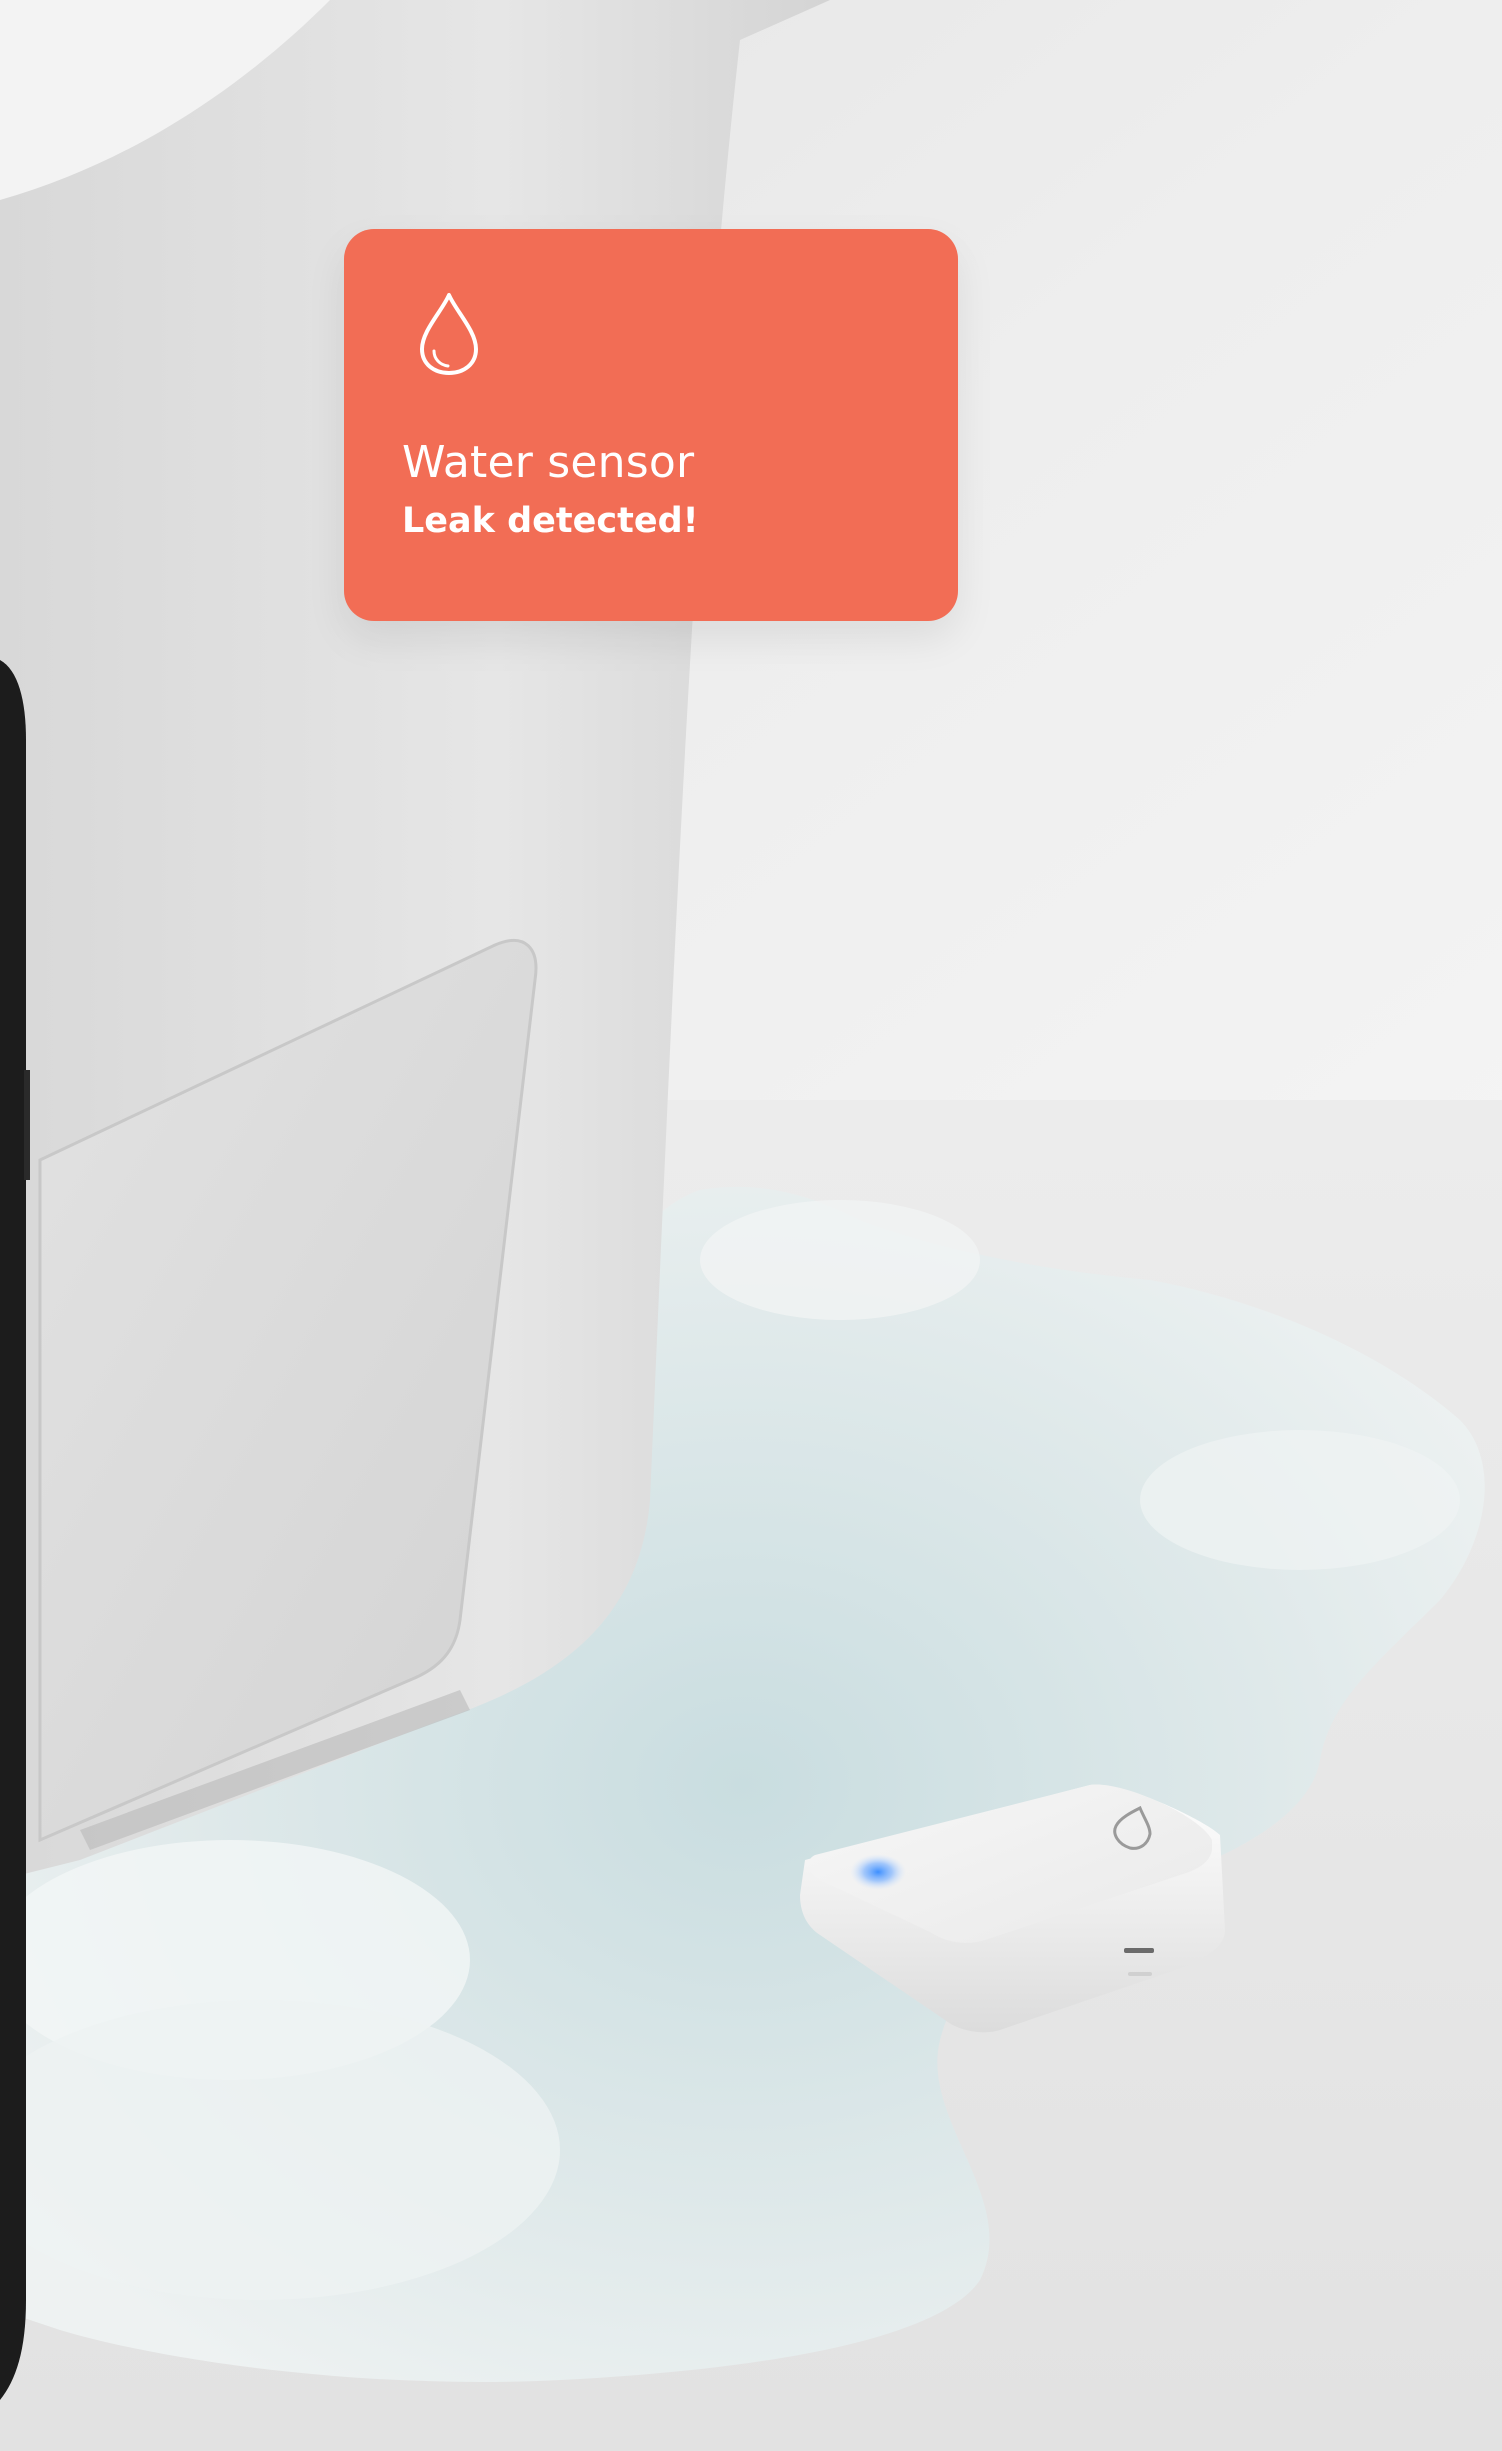 Image resolution: width=1502 pixels, height=2451 pixels. Describe the element at coordinates (548, 462) in the screenshot. I see `notification-title: Water sensor` at that location.